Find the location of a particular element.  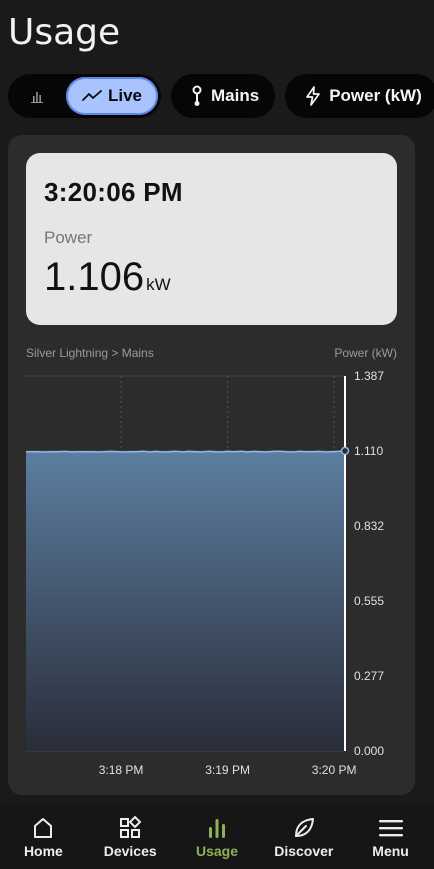

nav-menu-label: Menu is located at coordinates (390, 850).